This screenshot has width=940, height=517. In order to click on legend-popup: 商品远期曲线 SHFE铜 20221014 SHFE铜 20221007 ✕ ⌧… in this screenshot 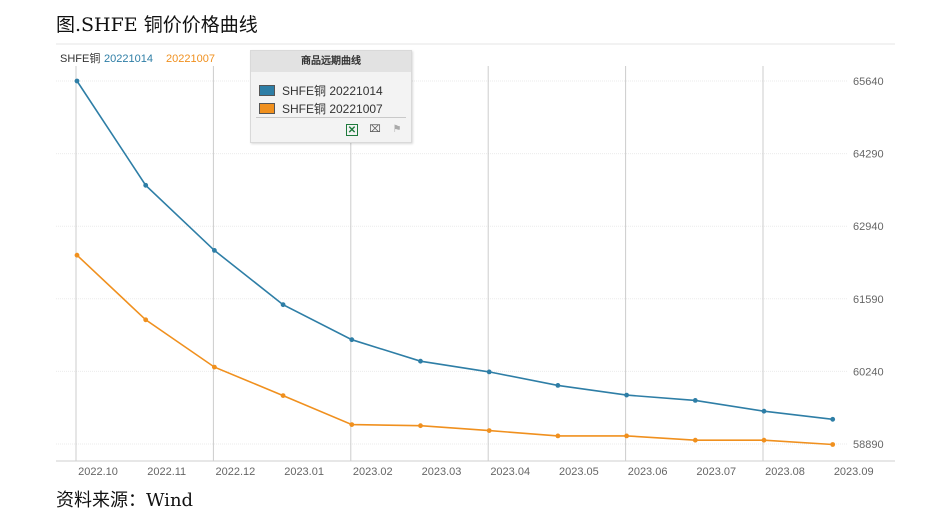, I will do `click(331, 96)`.